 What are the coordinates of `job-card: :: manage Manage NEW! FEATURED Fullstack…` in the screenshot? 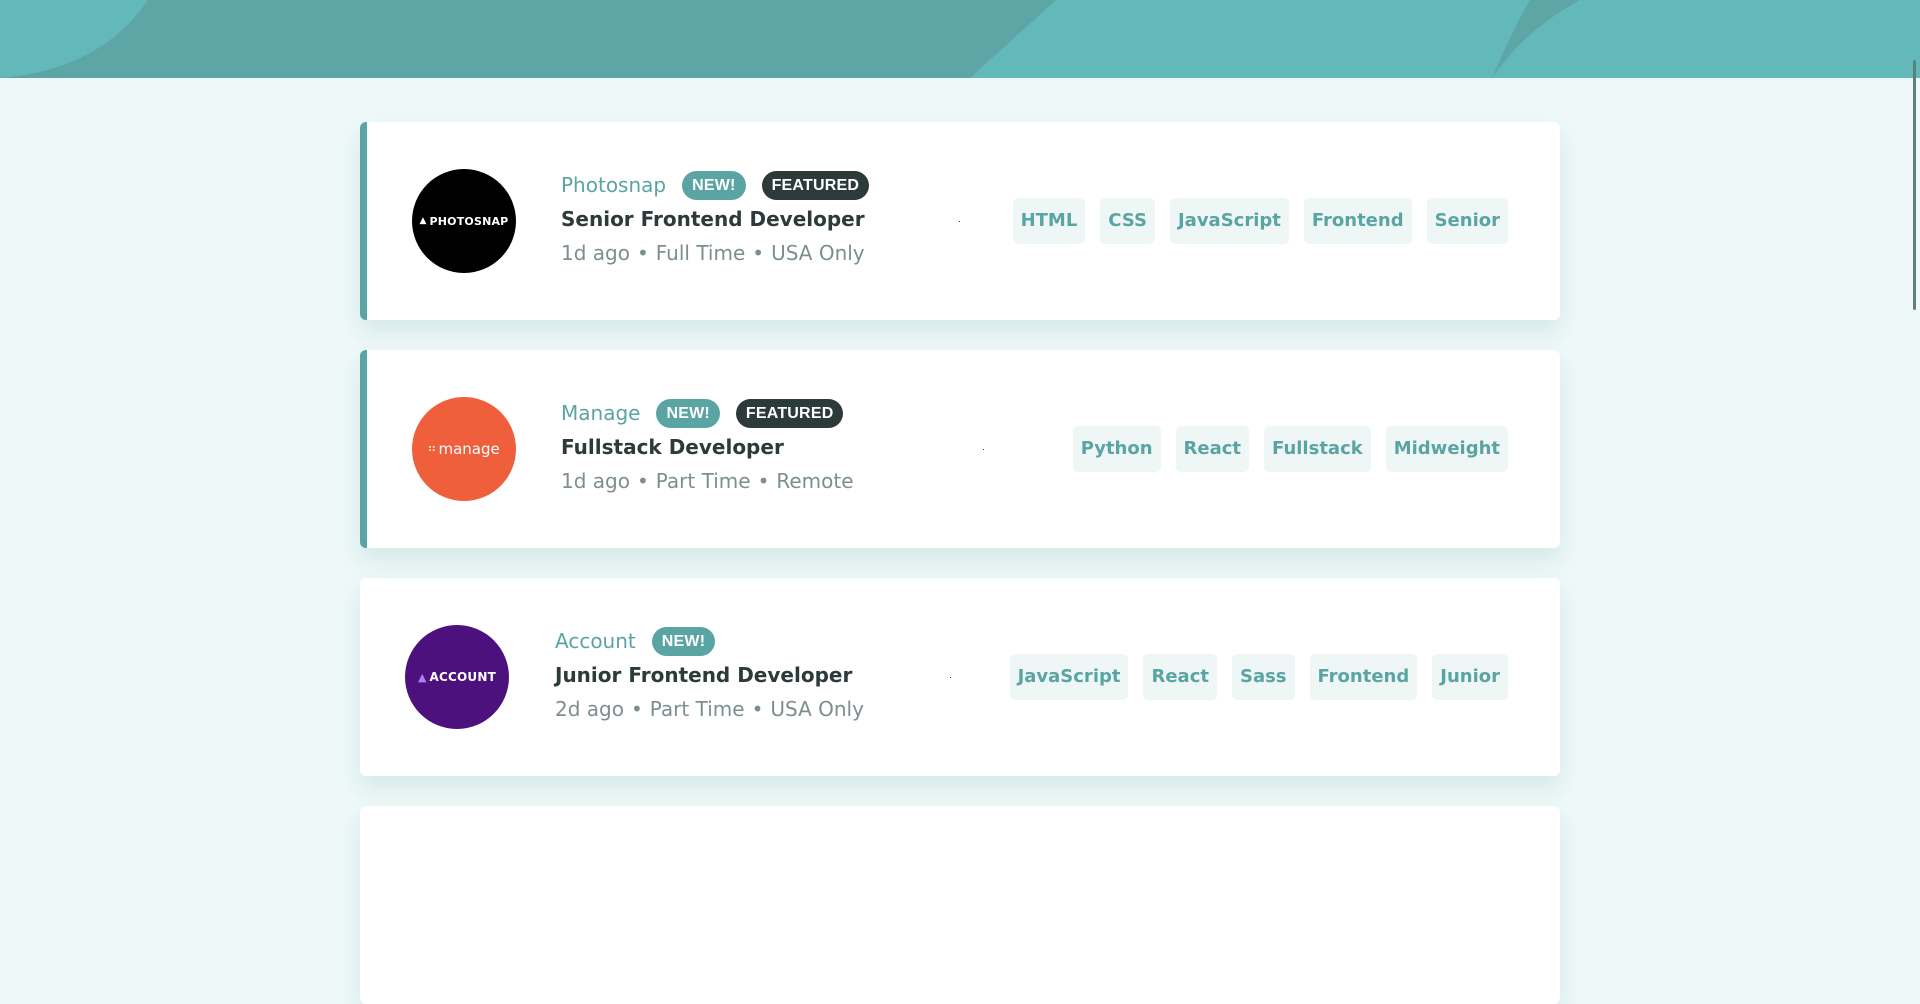 It's located at (960, 449).